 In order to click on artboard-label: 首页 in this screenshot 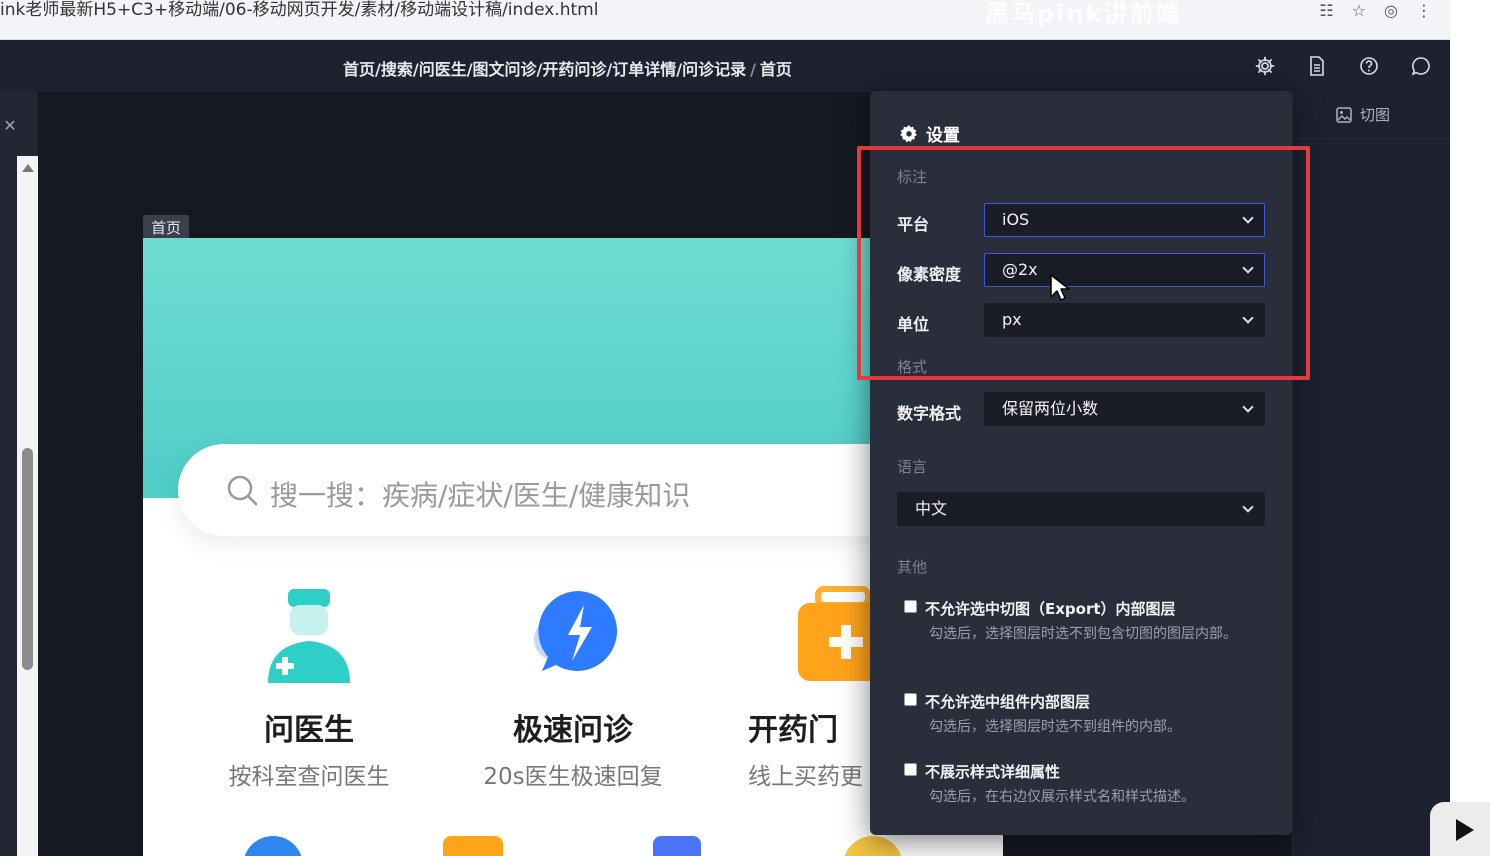, I will do `click(166, 227)`.